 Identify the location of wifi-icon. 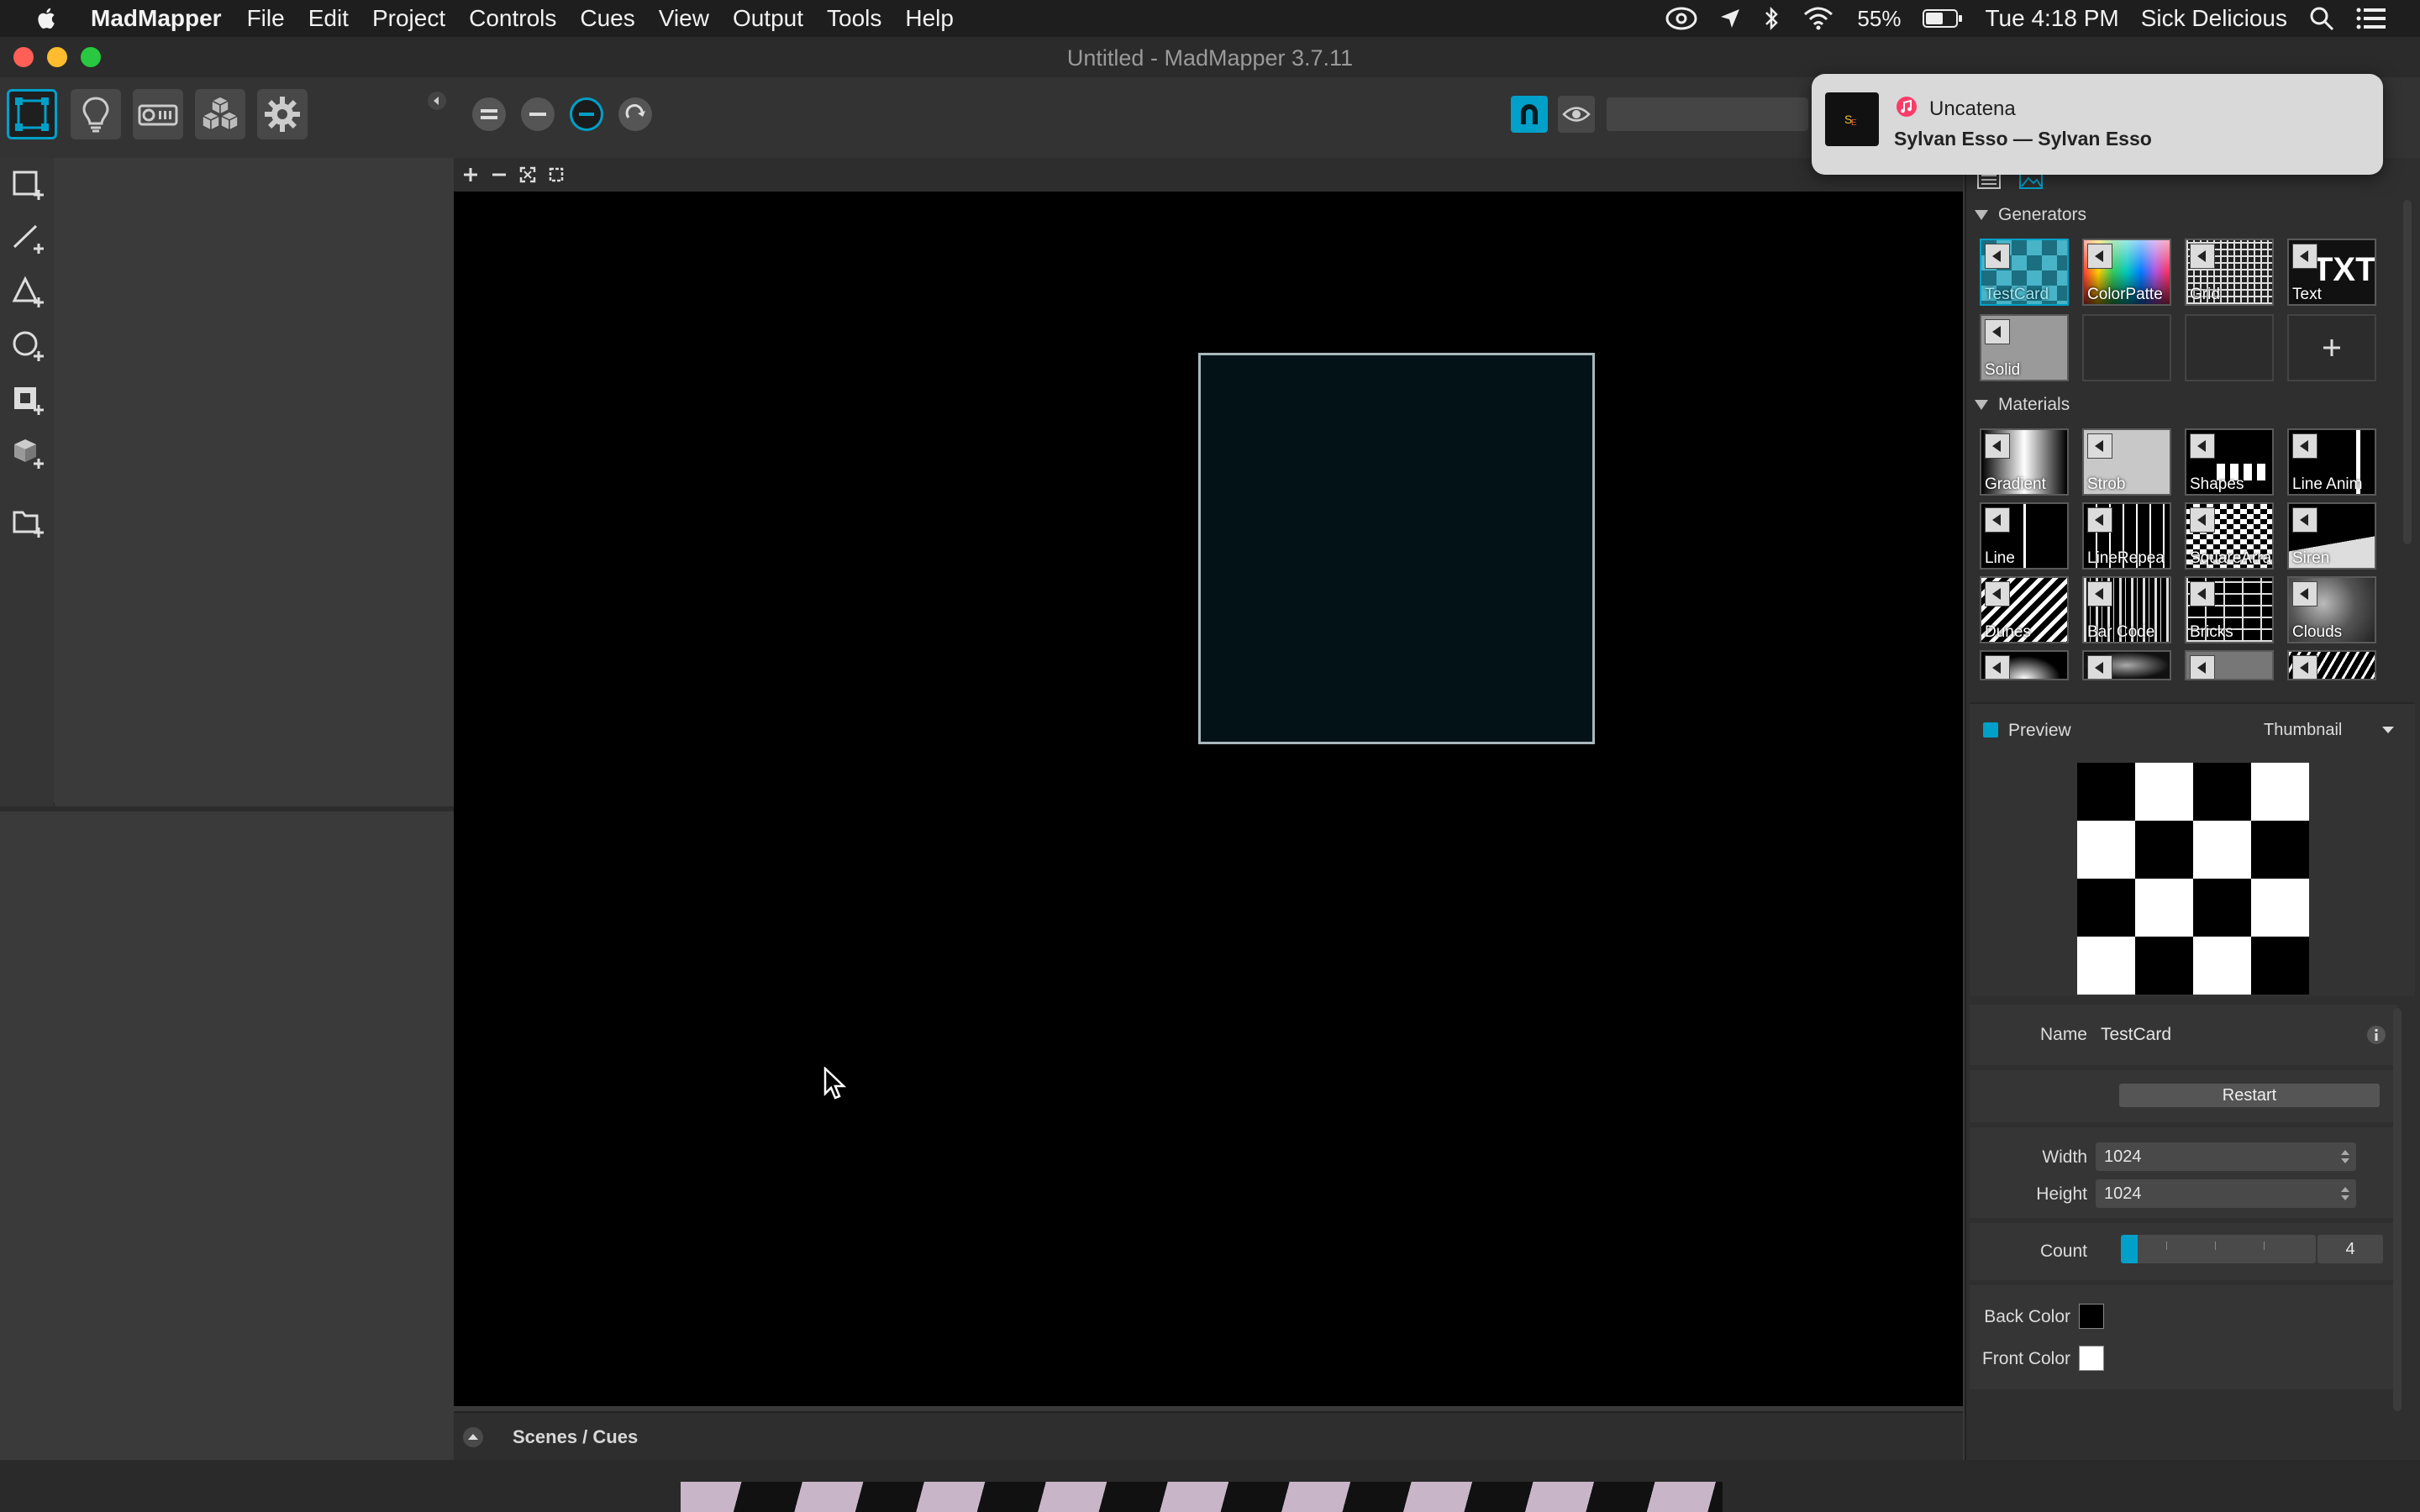
(1818, 18).